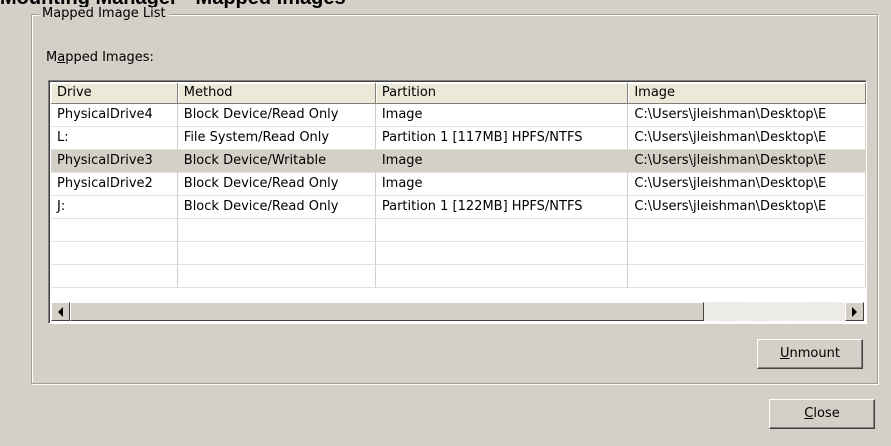  What do you see at coordinates (502, 93) in the screenshot?
I see `column-header-partition: Partition` at bounding box center [502, 93].